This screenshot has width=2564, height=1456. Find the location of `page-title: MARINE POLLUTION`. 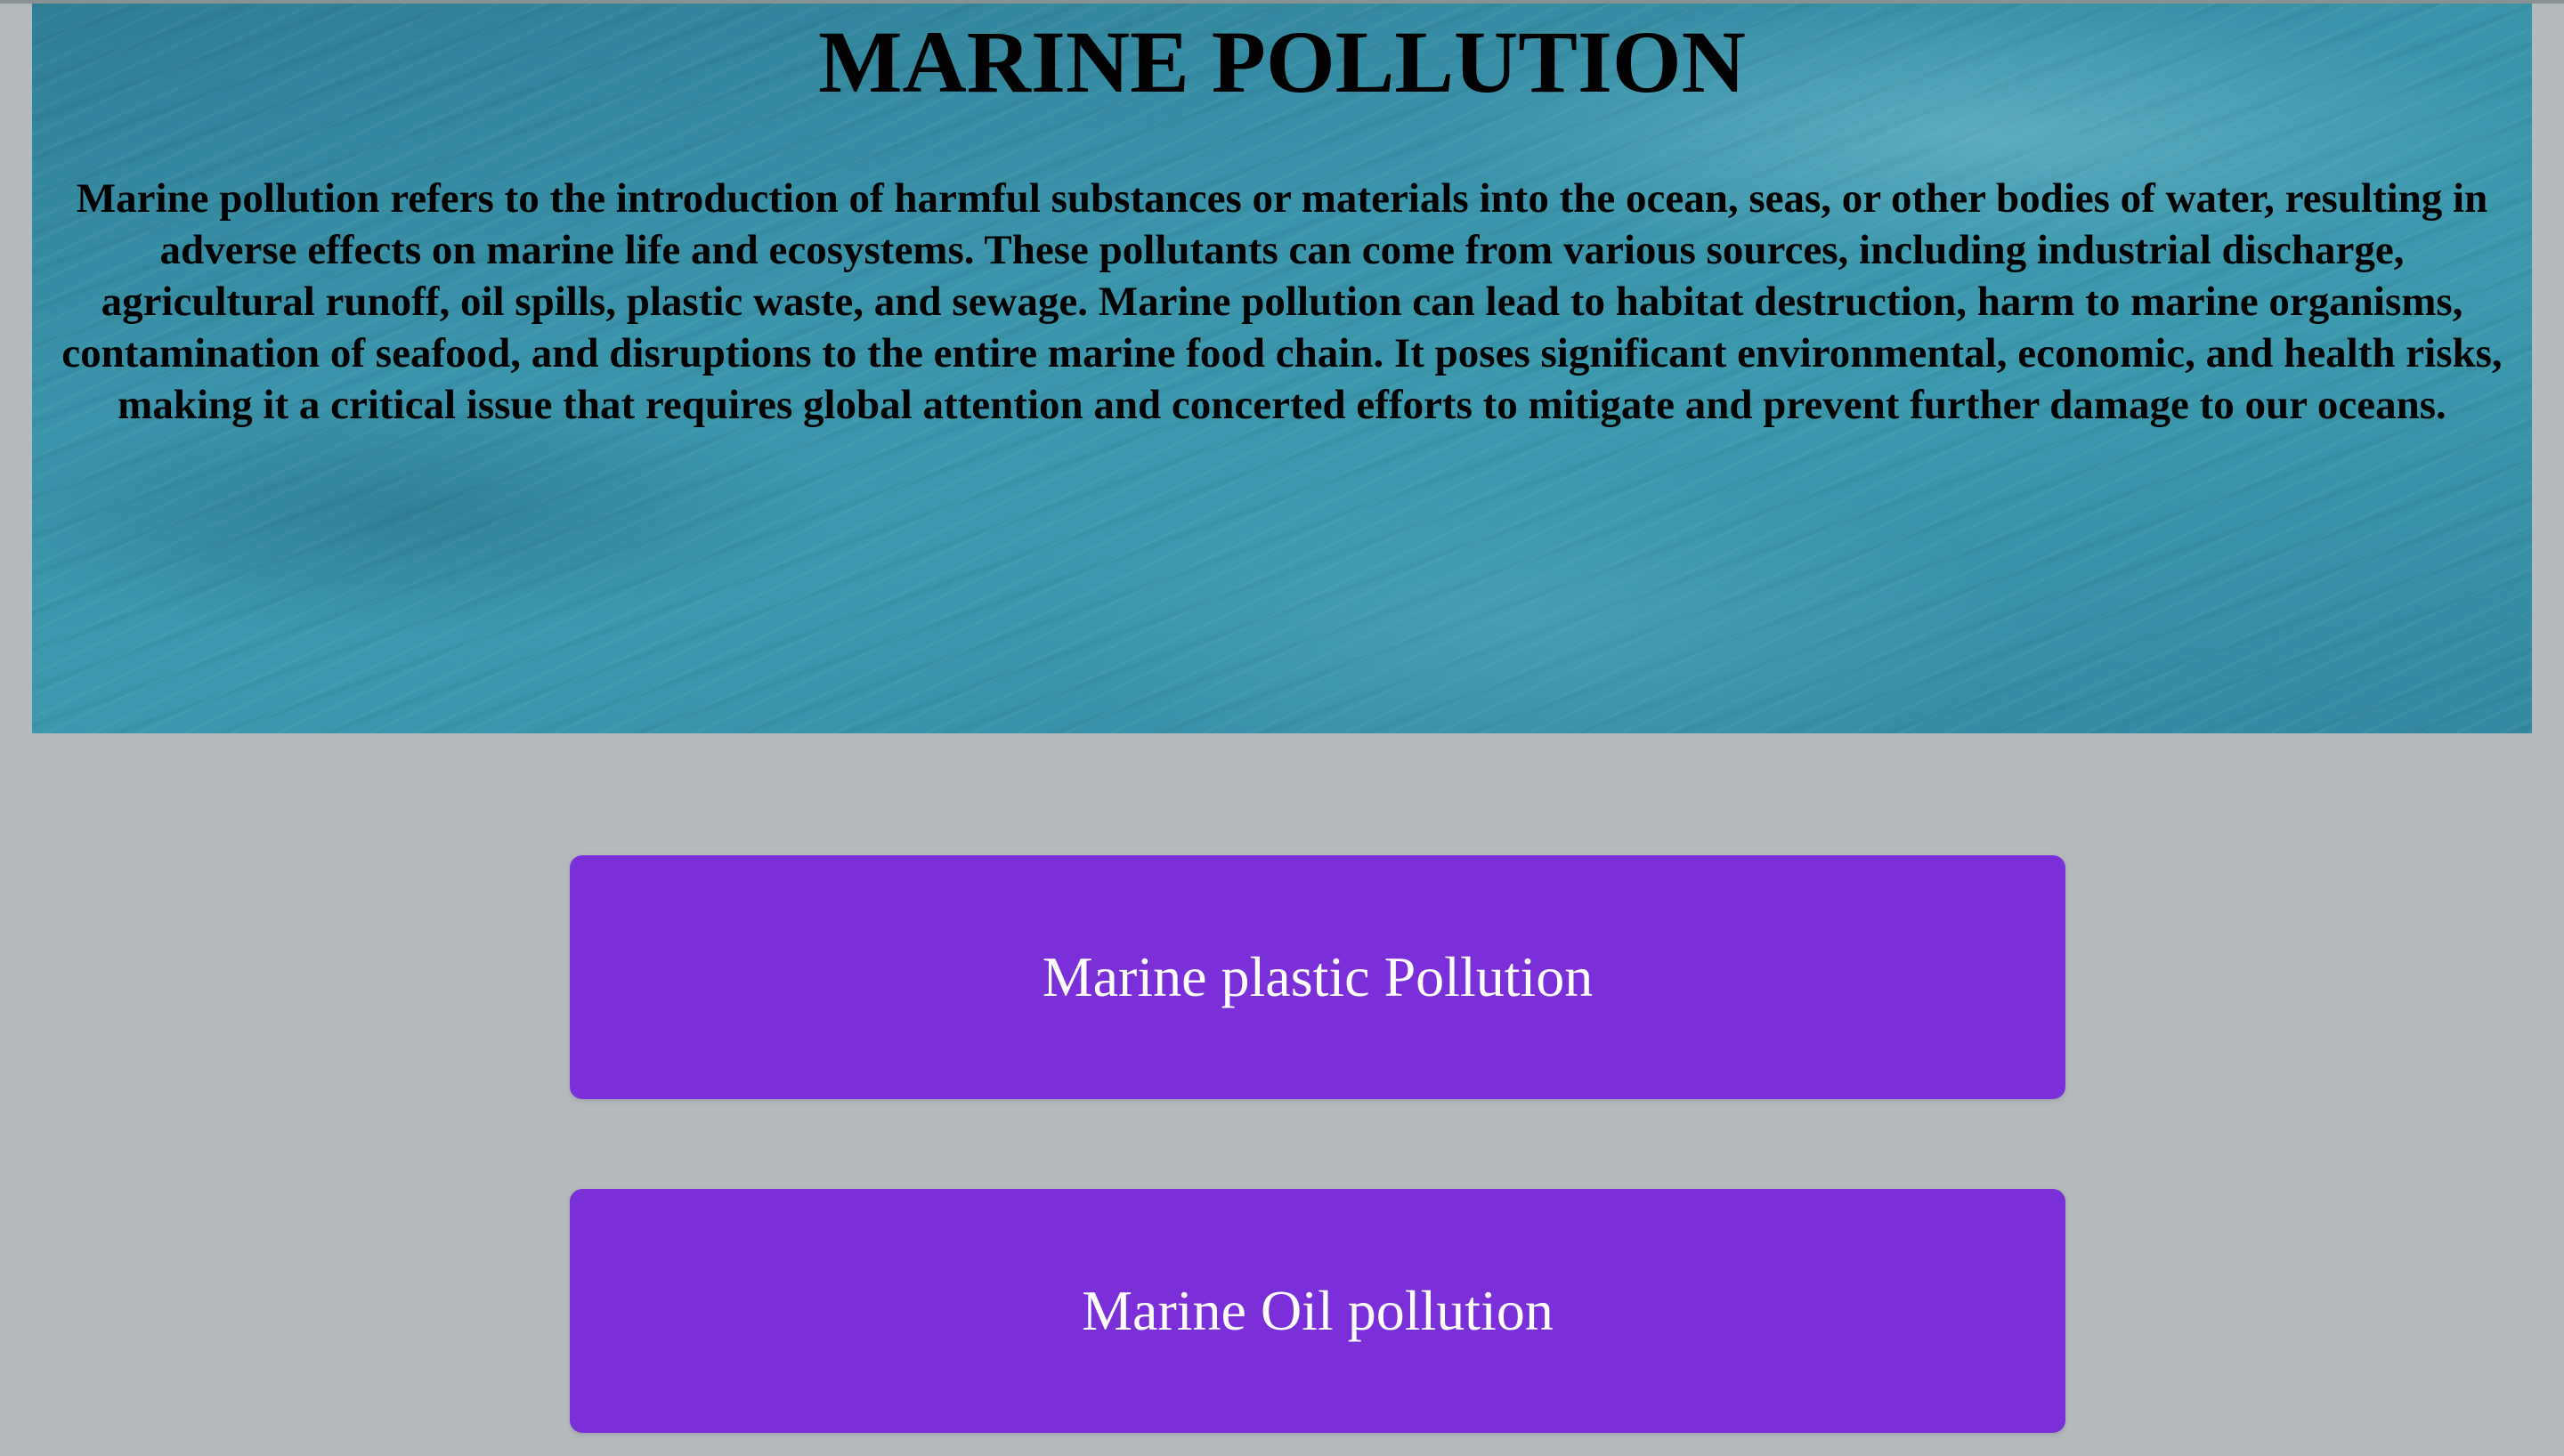

page-title: MARINE POLLUTION is located at coordinates (1282, 62).